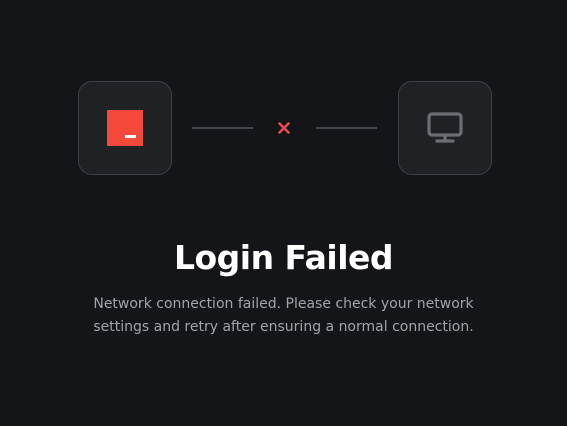 This screenshot has width=567, height=426. I want to click on terminal-app-icon, so click(125, 128).